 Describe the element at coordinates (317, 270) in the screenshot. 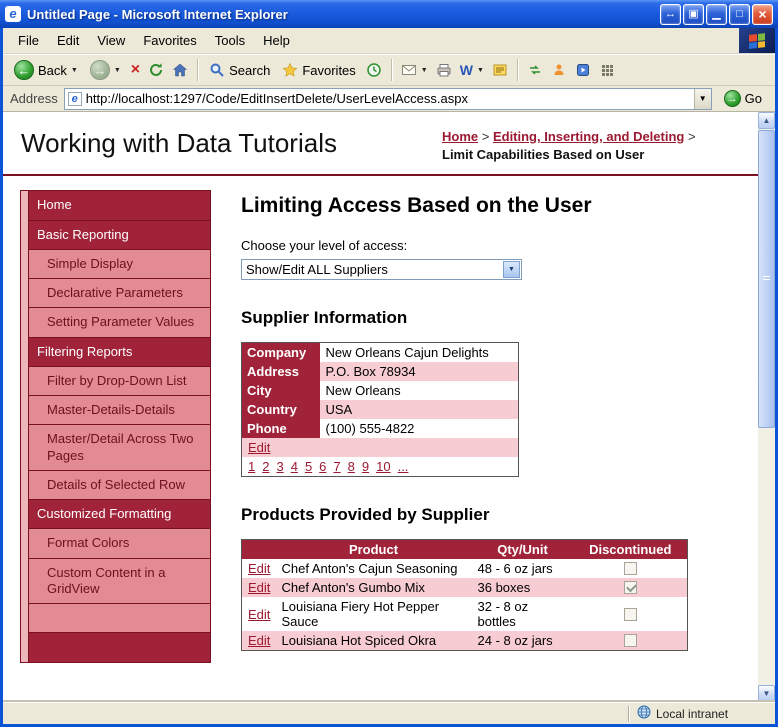

I see `access-level-value: Show/Edit ALL Suppliers` at that location.